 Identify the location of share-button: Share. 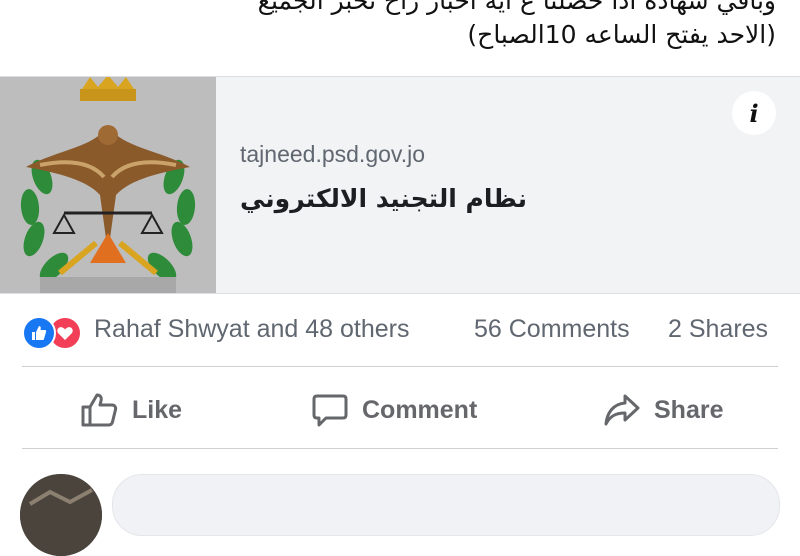
(663, 410).